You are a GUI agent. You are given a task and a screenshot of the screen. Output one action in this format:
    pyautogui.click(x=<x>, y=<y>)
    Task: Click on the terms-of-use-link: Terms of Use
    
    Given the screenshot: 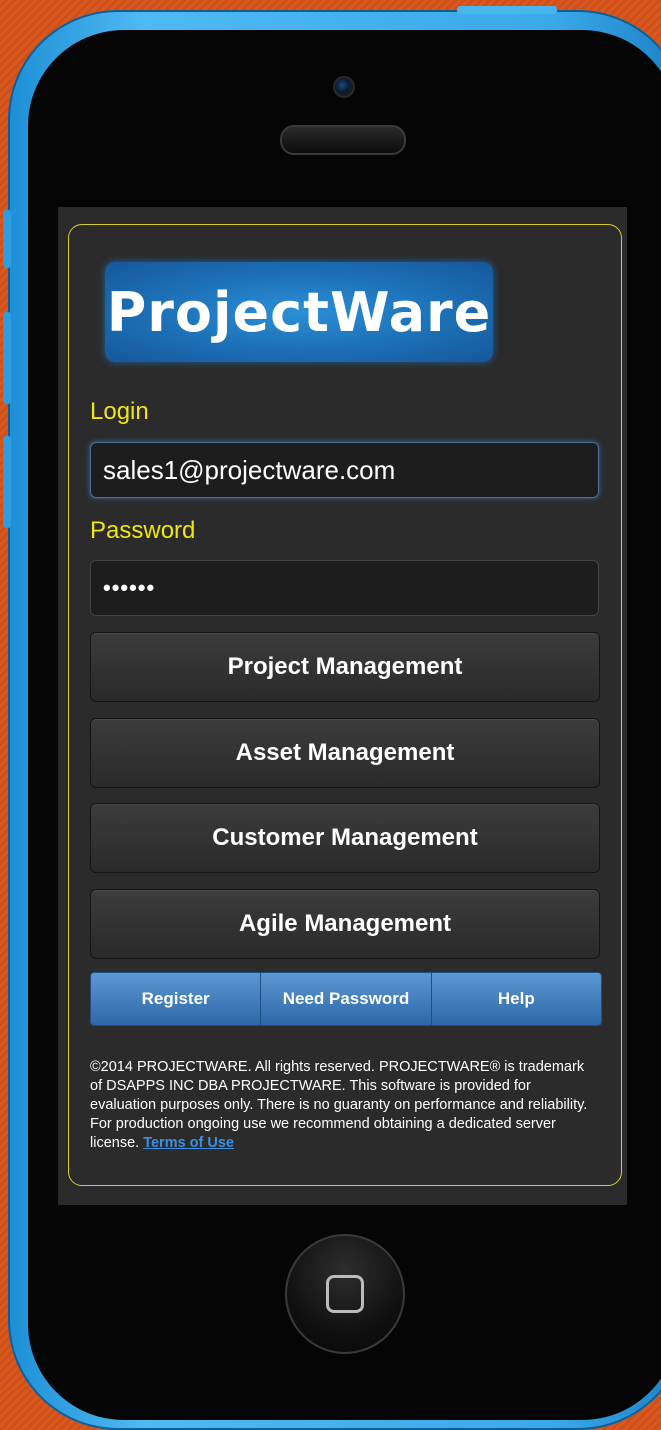 What is the action you would take?
    pyautogui.click(x=188, y=1143)
    